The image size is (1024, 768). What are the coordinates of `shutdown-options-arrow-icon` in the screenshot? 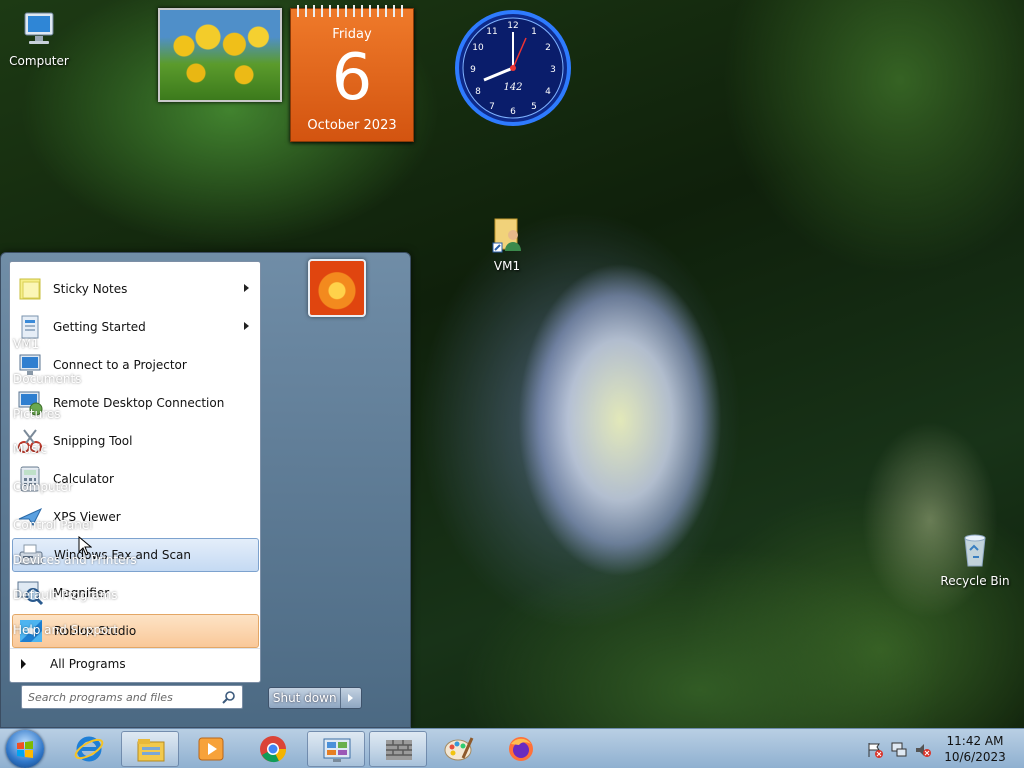 It's located at (351, 698).